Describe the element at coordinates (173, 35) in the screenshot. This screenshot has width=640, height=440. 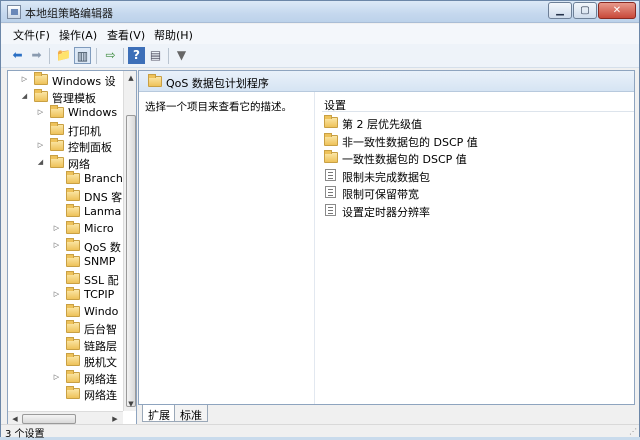
I see `menu-help: 帮助(H)` at that location.